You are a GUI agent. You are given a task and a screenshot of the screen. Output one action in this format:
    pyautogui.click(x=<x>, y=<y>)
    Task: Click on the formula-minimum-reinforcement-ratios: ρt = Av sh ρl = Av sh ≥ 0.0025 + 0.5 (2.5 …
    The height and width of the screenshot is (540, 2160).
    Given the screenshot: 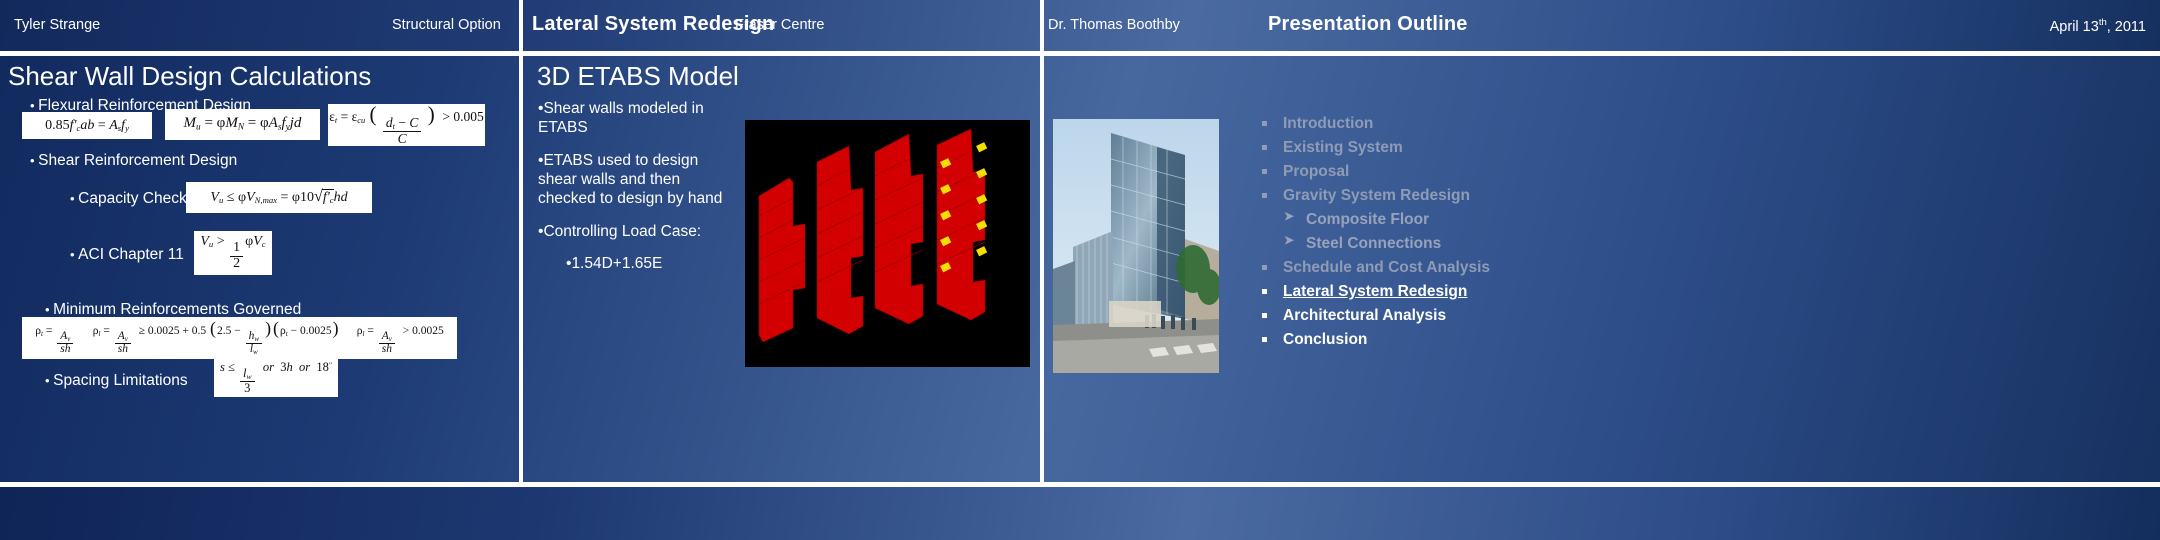 What is the action you would take?
    pyautogui.click(x=239, y=338)
    